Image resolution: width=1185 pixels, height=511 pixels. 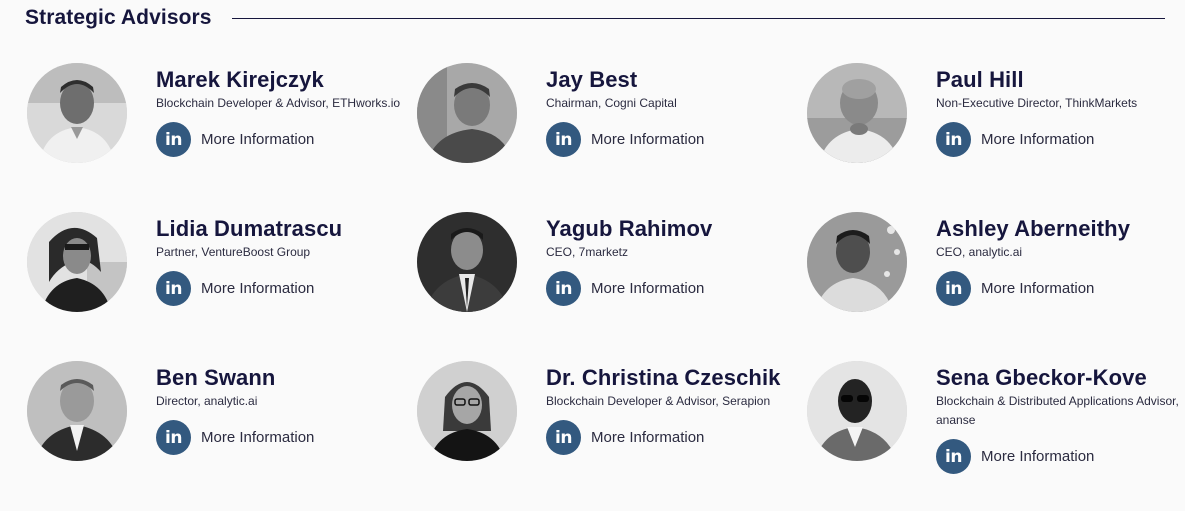 What do you see at coordinates (658, 401) in the screenshot?
I see `advisor-role: Blockchain Developer & Advisor, Serapion` at bounding box center [658, 401].